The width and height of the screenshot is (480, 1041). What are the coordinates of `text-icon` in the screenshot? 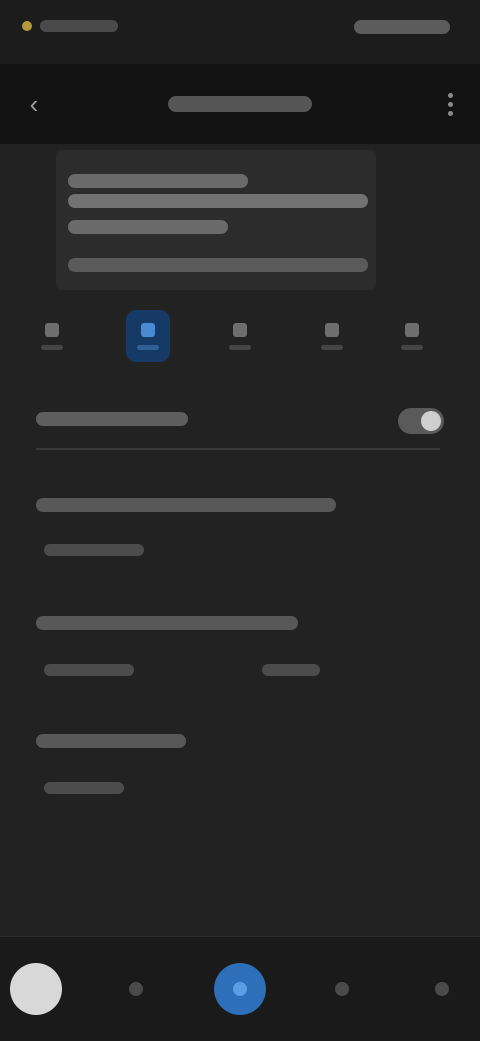 It's located at (52, 336).